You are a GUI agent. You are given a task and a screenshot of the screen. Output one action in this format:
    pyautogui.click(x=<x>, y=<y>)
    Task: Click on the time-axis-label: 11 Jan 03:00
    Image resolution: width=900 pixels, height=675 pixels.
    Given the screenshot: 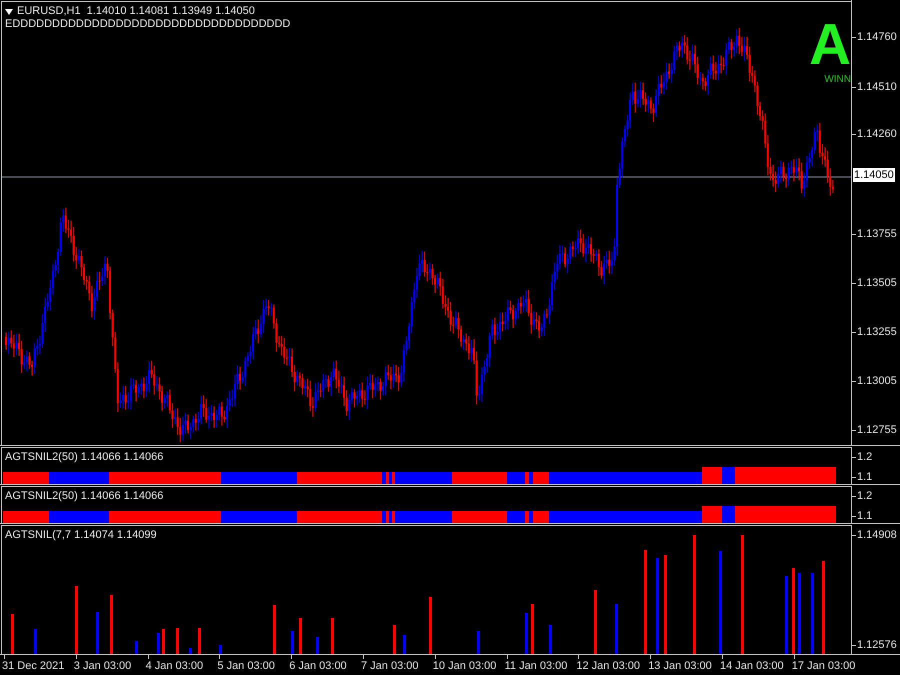 What is the action you would take?
    pyautogui.click(x=536, y=666)
    